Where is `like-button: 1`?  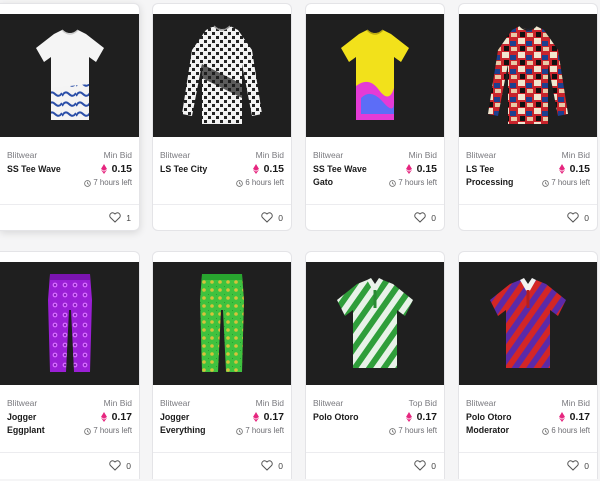 like-button: 1 is located at coordinates (120, 217).